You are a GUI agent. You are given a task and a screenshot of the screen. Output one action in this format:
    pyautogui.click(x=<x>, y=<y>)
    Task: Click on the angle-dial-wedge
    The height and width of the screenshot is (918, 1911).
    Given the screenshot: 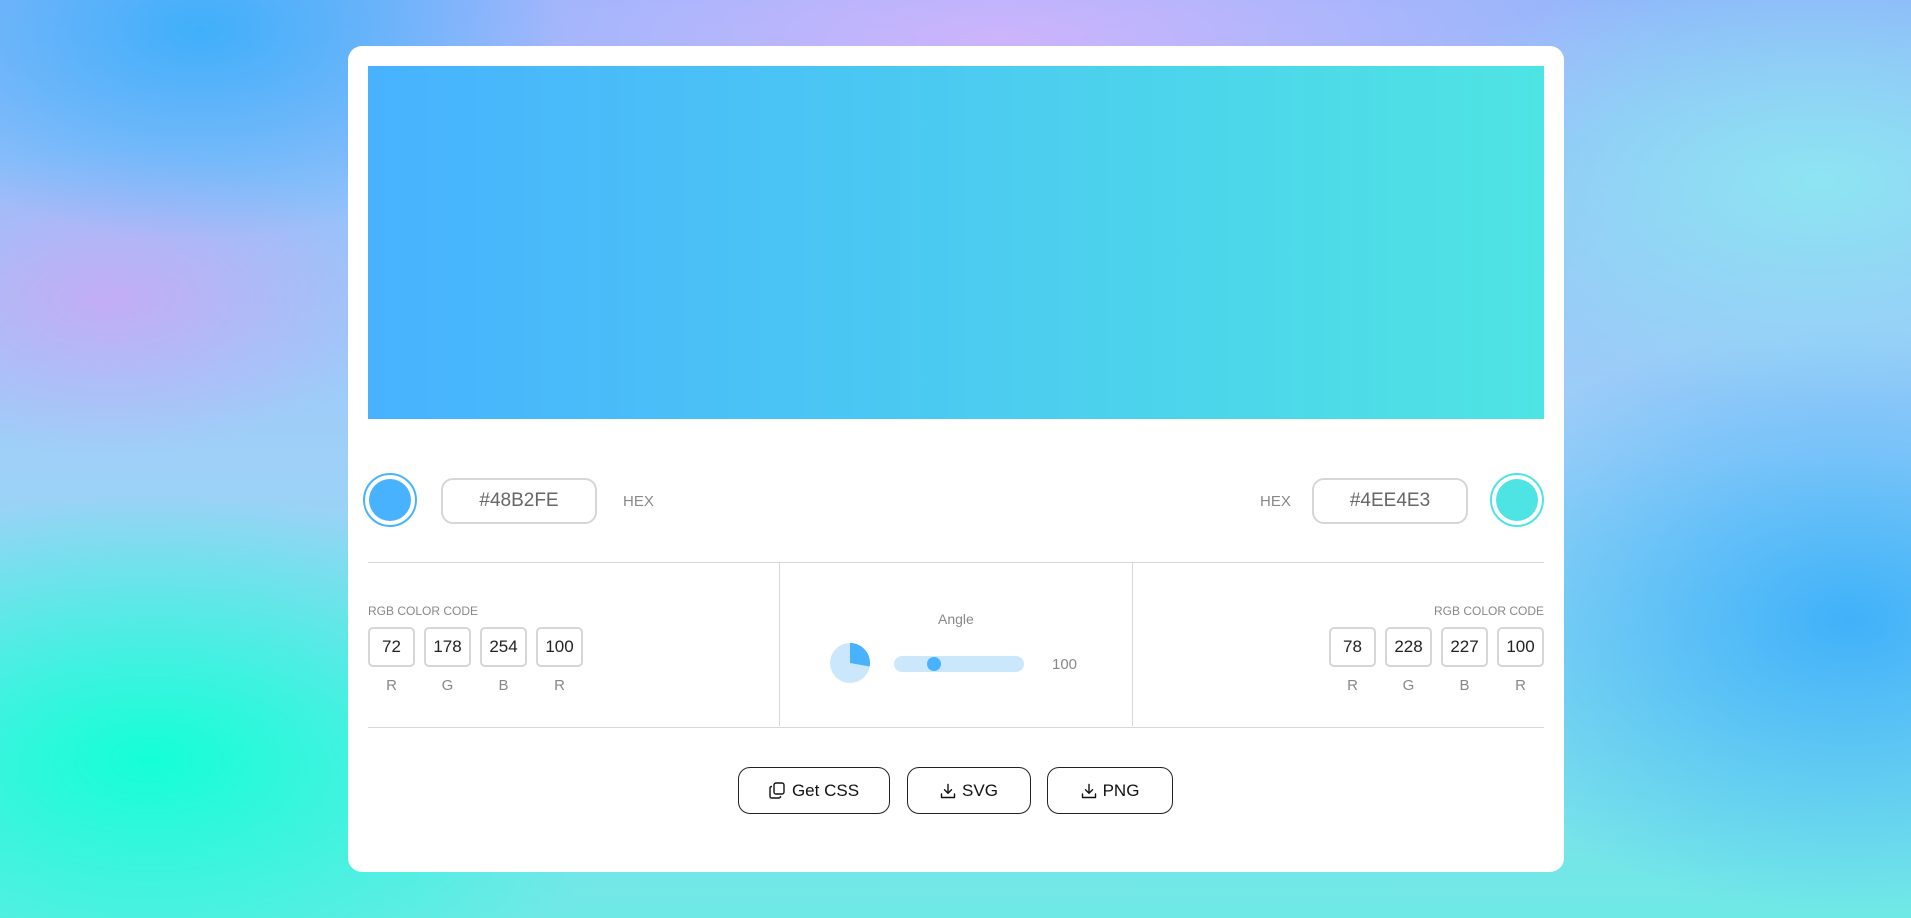 What is the action you would take?
    pyautogui.click(x=860, y=655)
    